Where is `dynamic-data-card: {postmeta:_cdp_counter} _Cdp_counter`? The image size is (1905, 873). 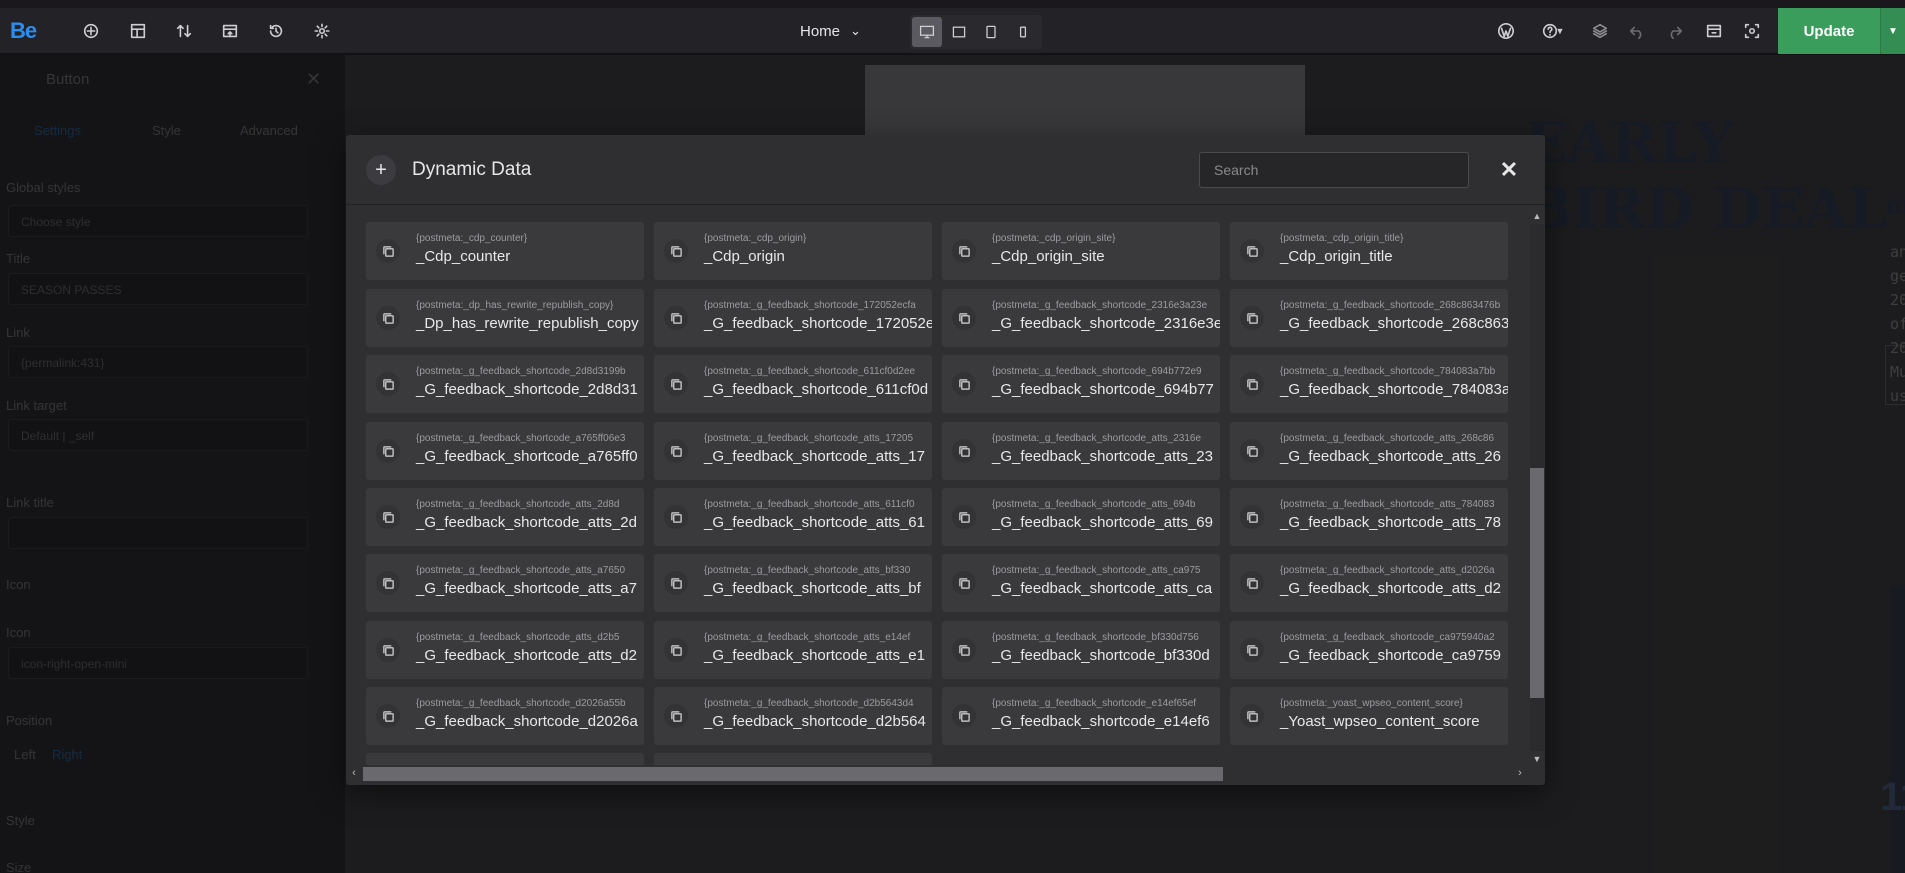
dynamic-data-card: {postmeta:_cdp_counter} _Cdp_counter is located at coordinates (505, 251).